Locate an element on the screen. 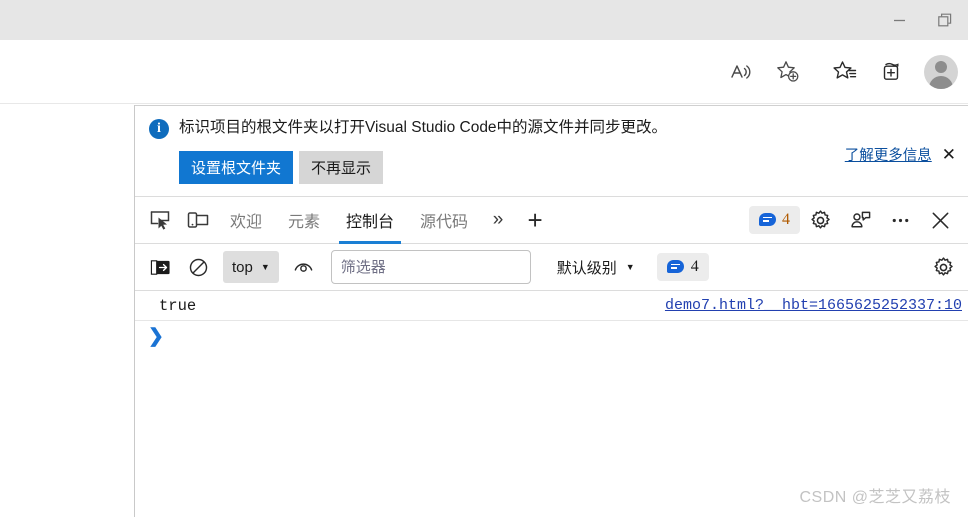  settings-gear-icon is located at coordinates (820, 220).